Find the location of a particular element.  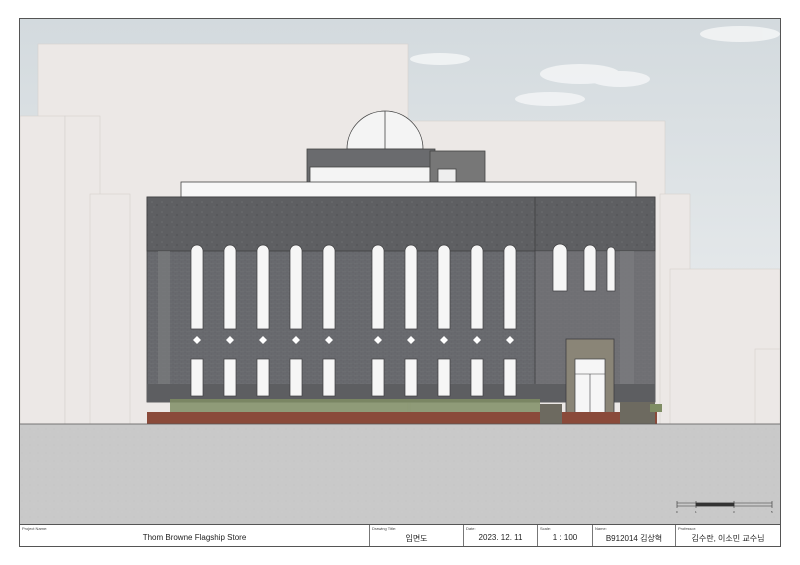

tb-drawing-title: Drawing Title: 입면도 is located at coordinates (417, 535).